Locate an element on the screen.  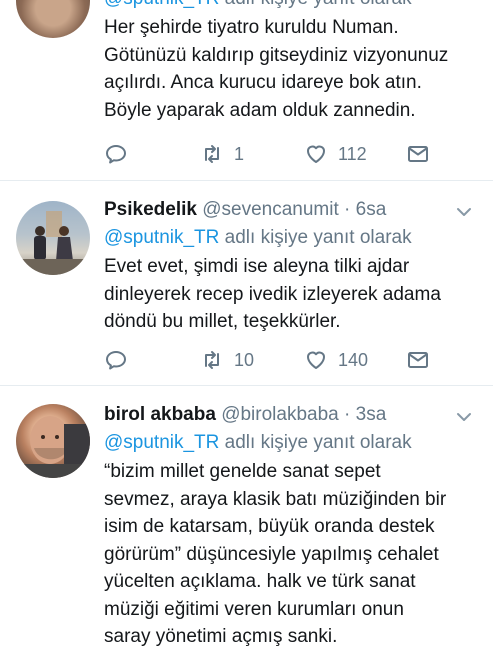
tweet-actions: 10 140 is located at coordinates (269, 360).